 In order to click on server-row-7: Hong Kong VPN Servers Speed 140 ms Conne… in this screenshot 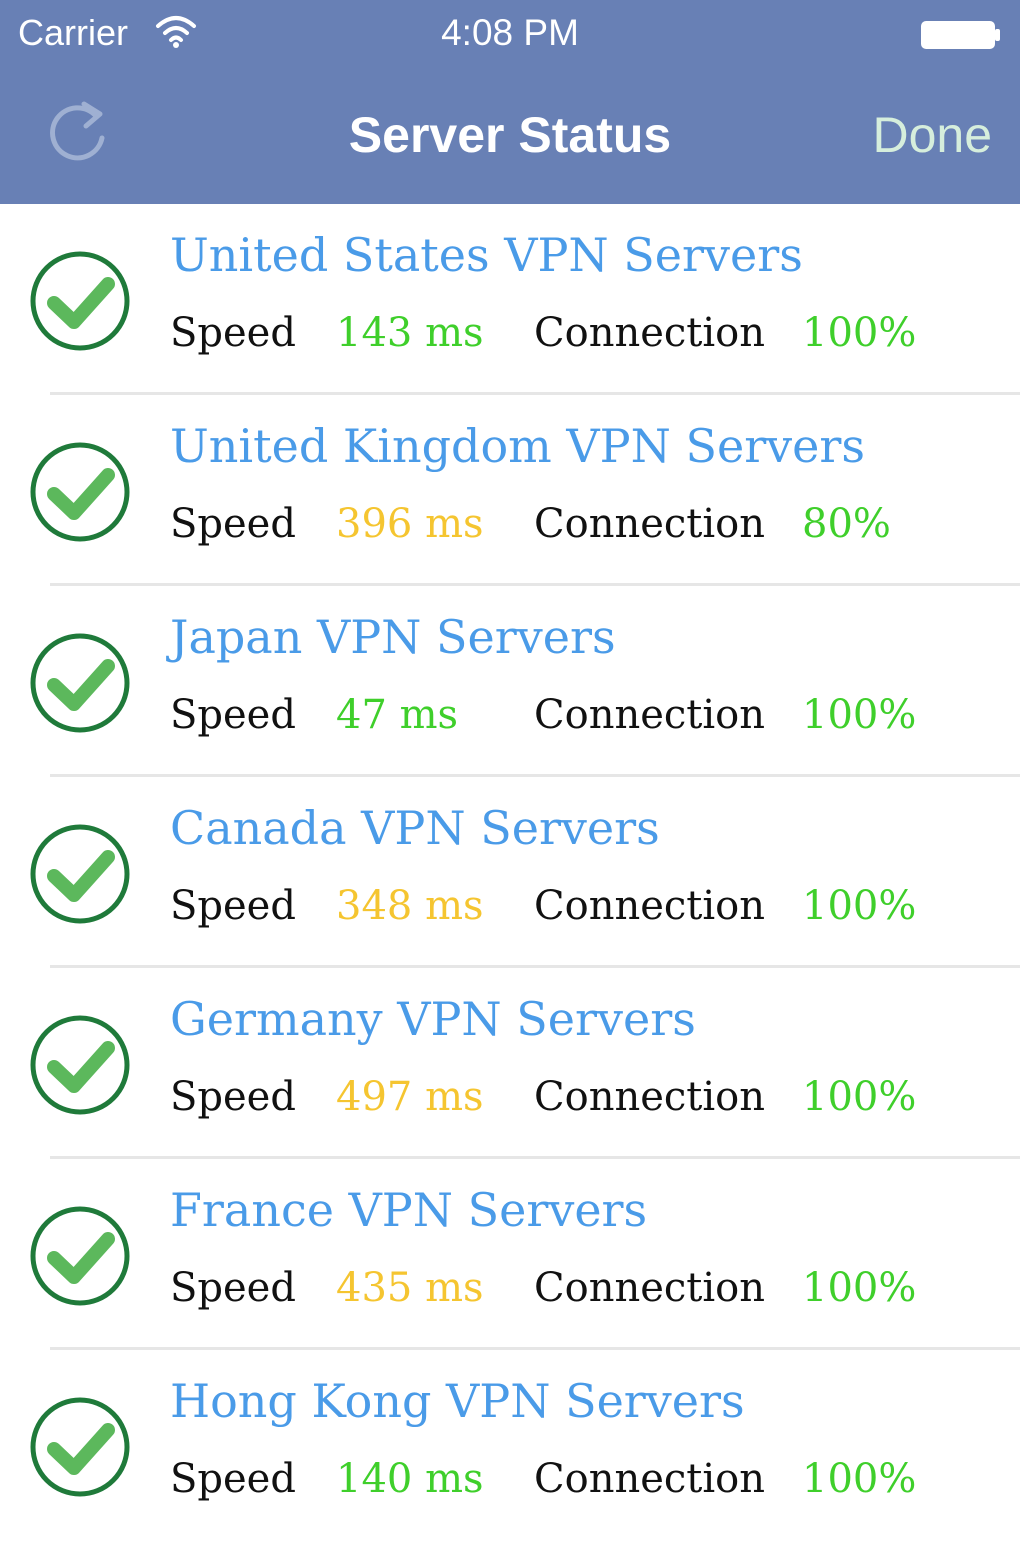, I will do `click(510, 1445)`.